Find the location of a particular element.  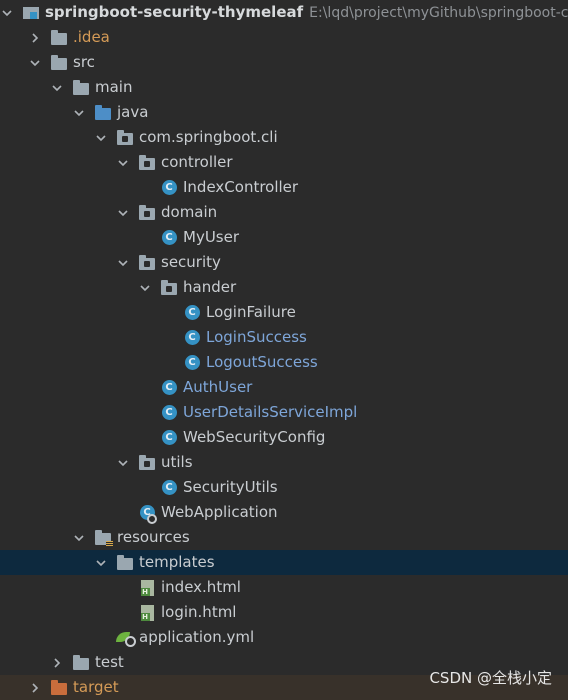

tree-row-auth-user: C AuthUser is located at coordinates (284, 387).